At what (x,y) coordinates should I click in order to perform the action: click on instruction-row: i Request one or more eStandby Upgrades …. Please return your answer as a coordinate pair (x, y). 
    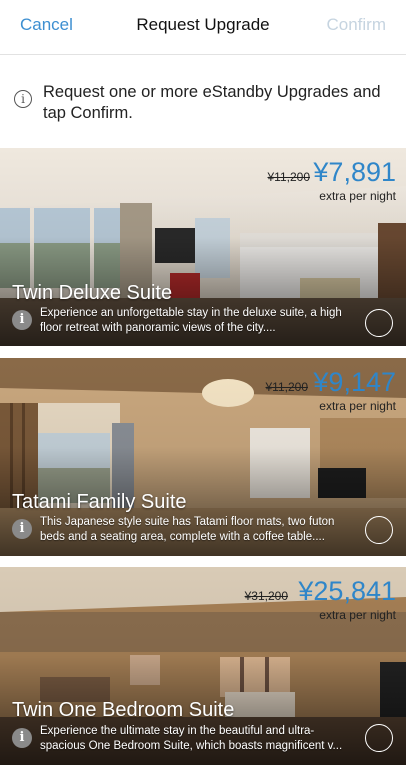
    Looking at the image, I should click on (203, 101).